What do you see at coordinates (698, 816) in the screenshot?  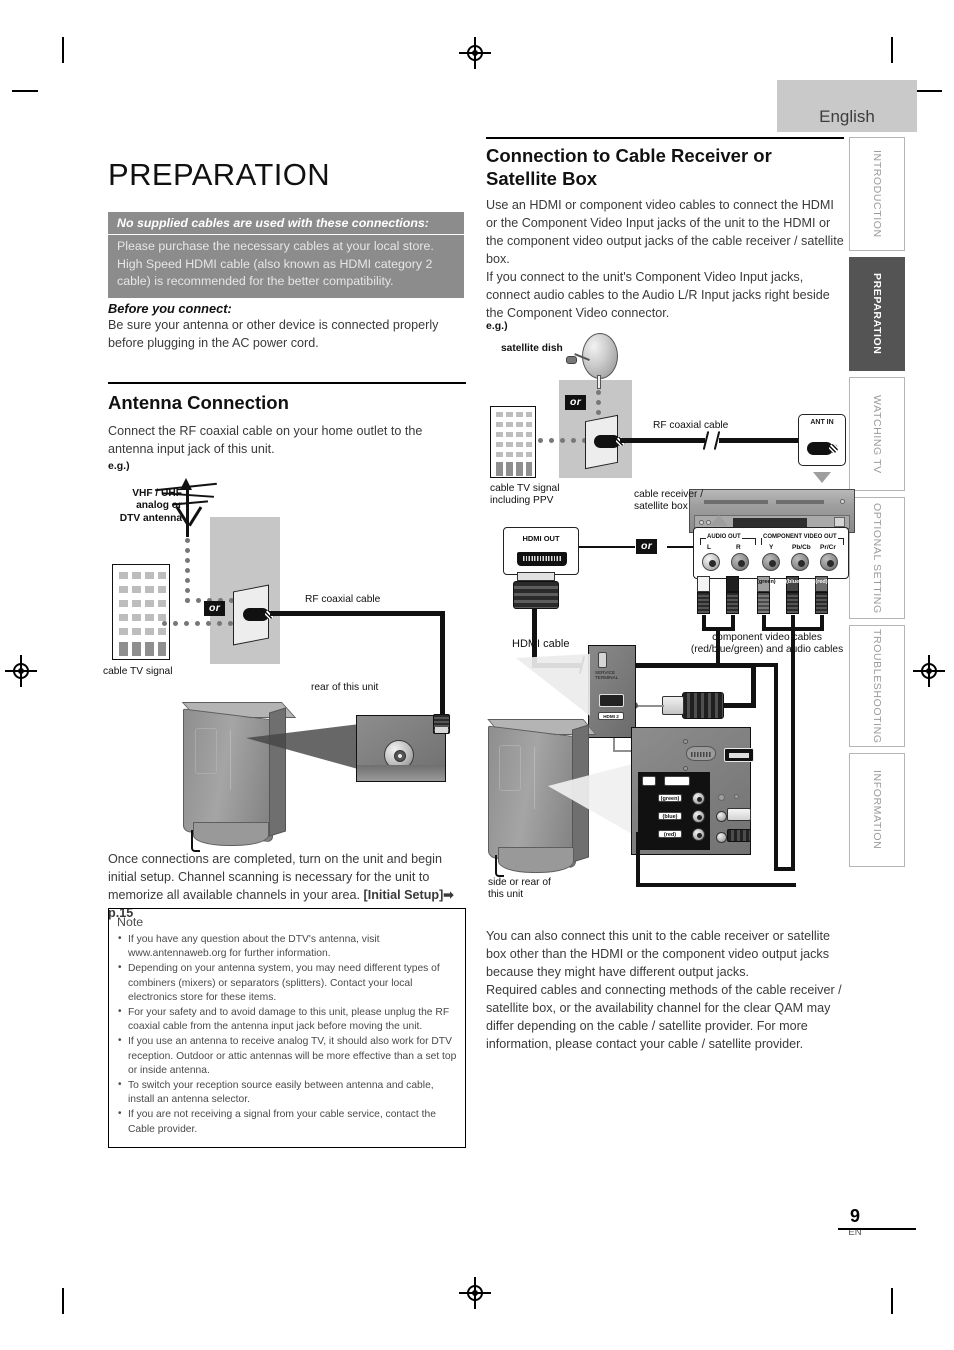 I see `tv-component-jack-pb` at bounding box center [698, 816].